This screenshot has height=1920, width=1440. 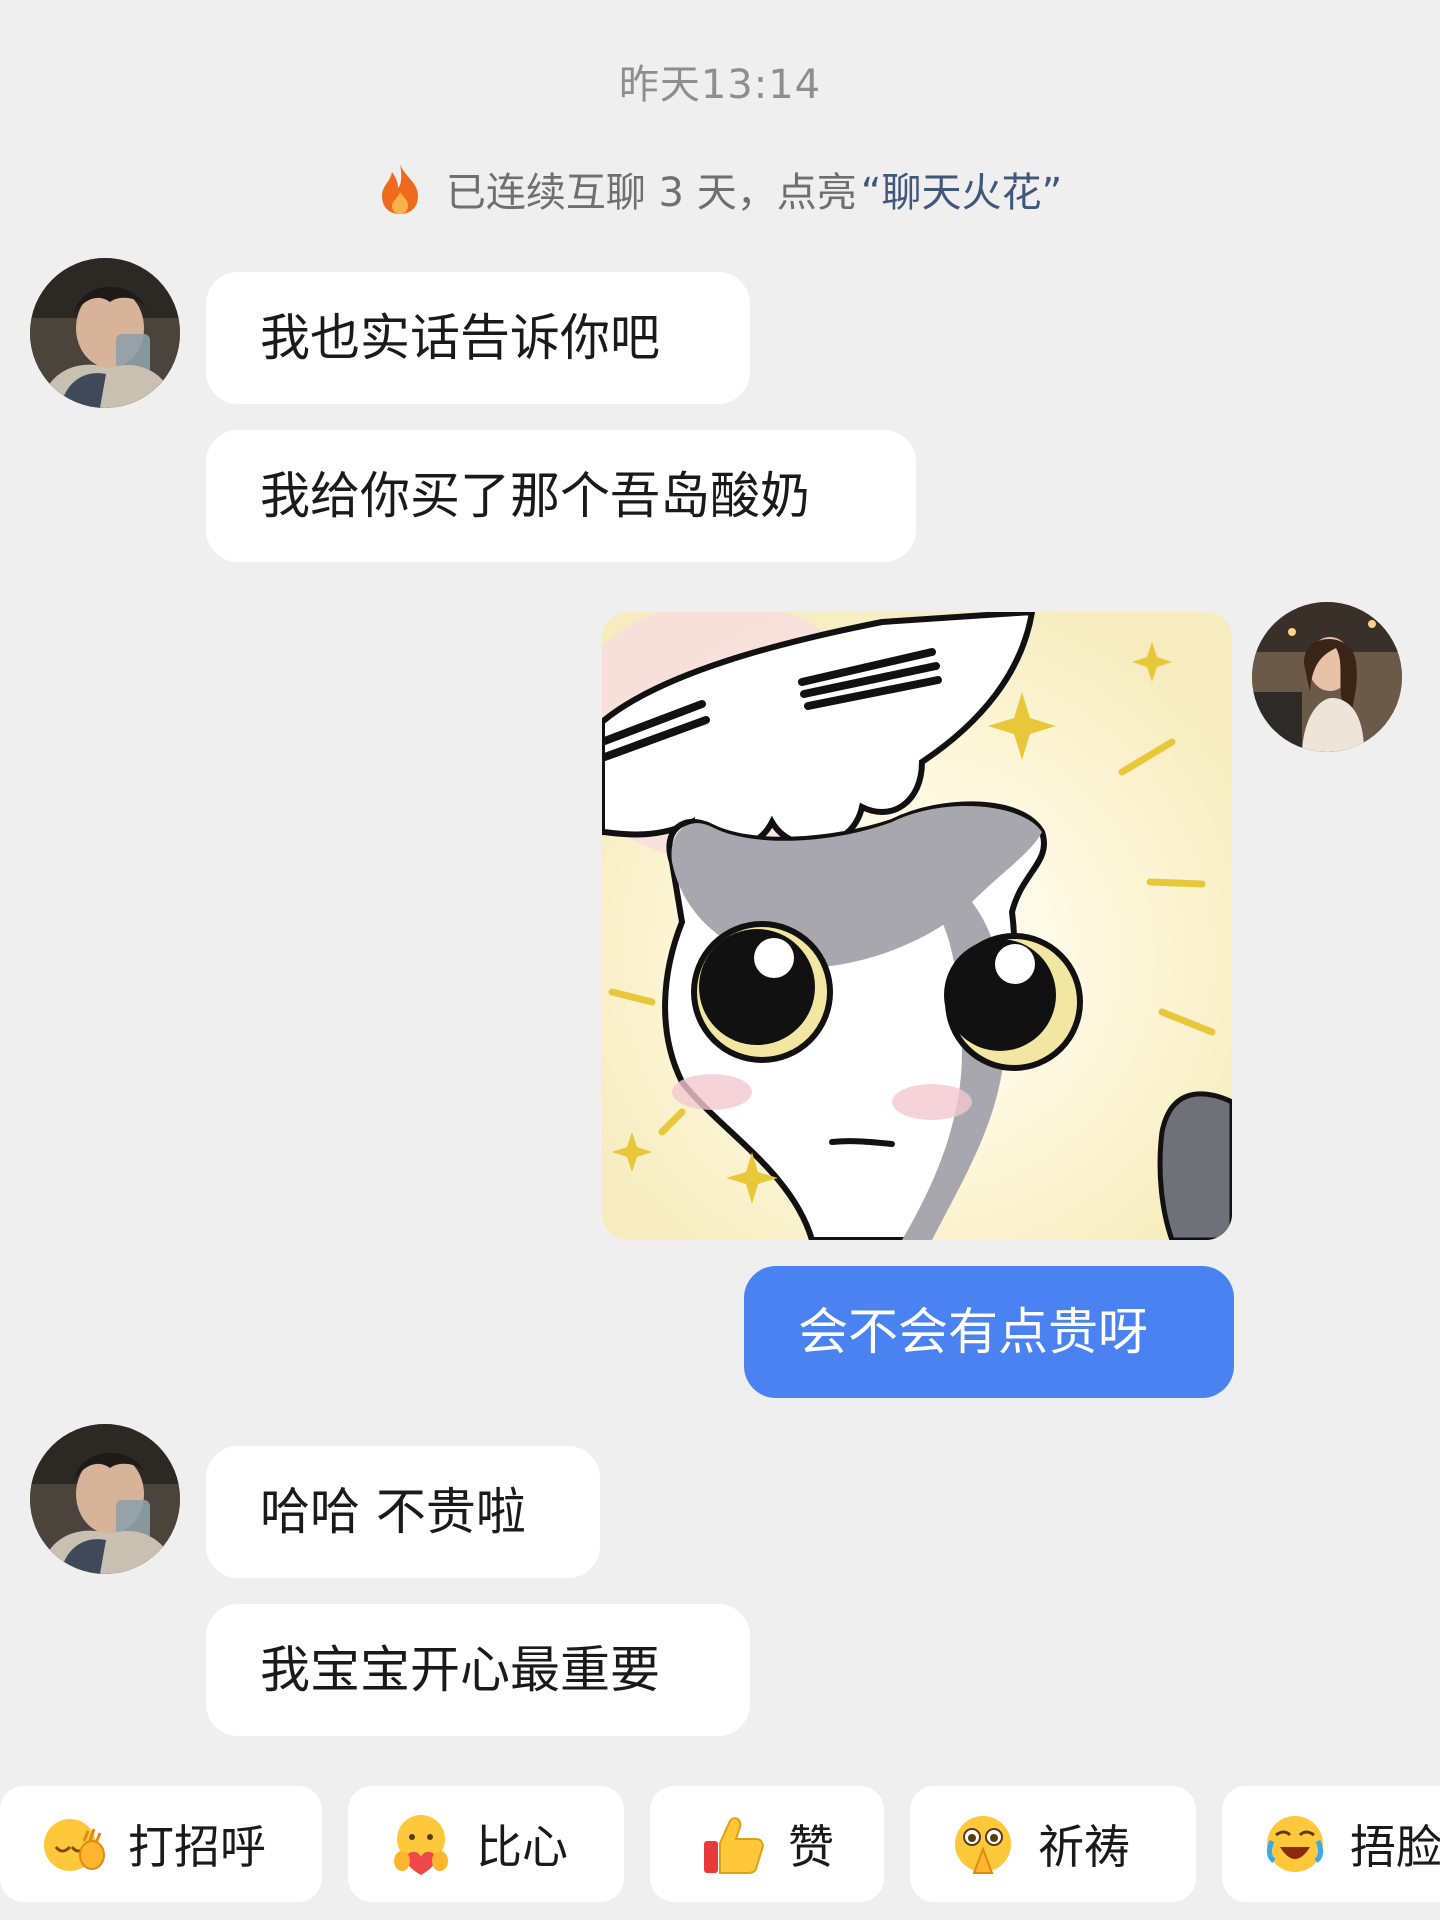 What do you see at coordinates (811, 1847) in the screenshot?
I see `quick-reply-label: 赞` at bounding box center [811, 1847].